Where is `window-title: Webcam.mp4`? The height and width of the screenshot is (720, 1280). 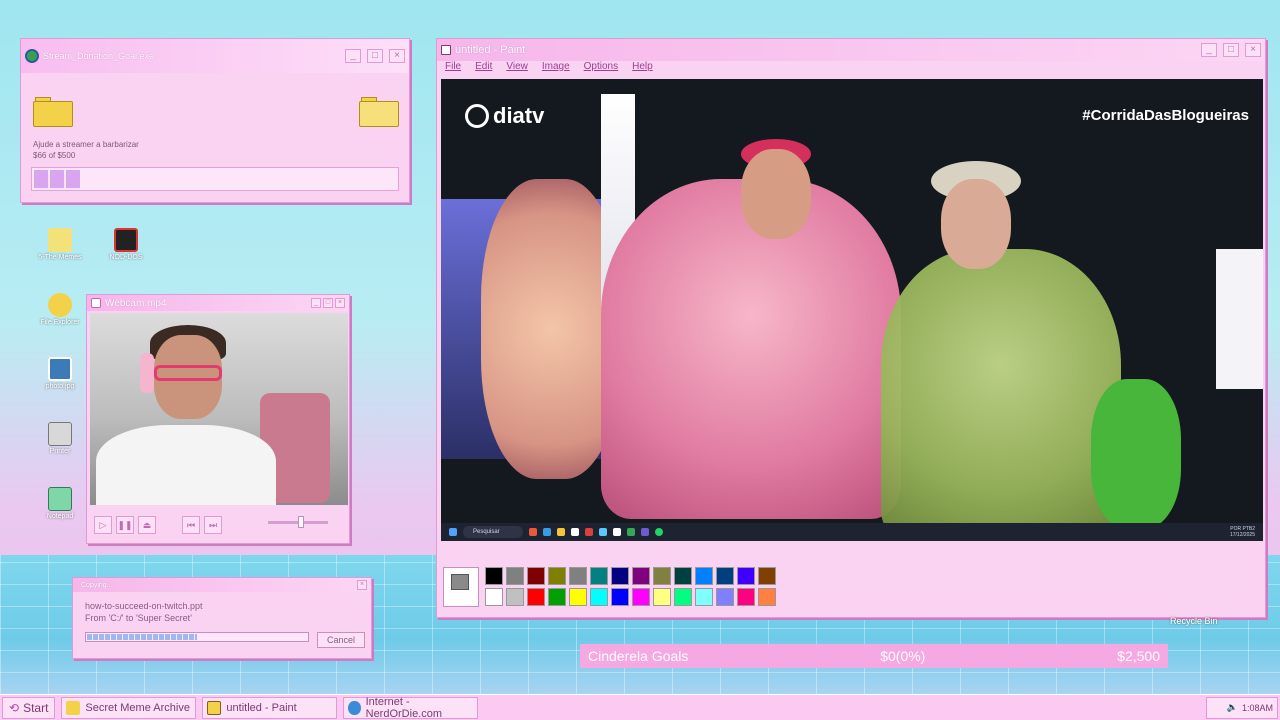
window-title: Webcam.mp4 is located at coordinates (136, 303).